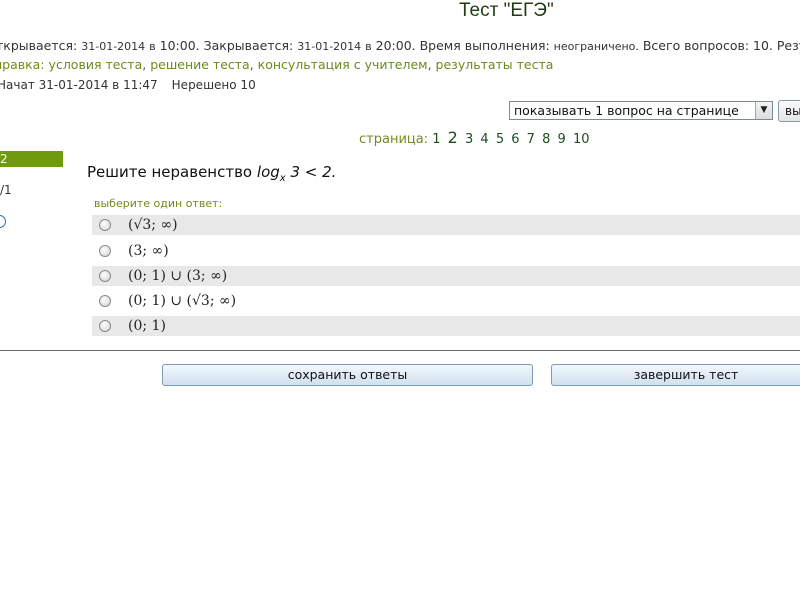  Describe the element at coordinates (22, 64) in the screenshot. I see `help-label: правка:` at that location.